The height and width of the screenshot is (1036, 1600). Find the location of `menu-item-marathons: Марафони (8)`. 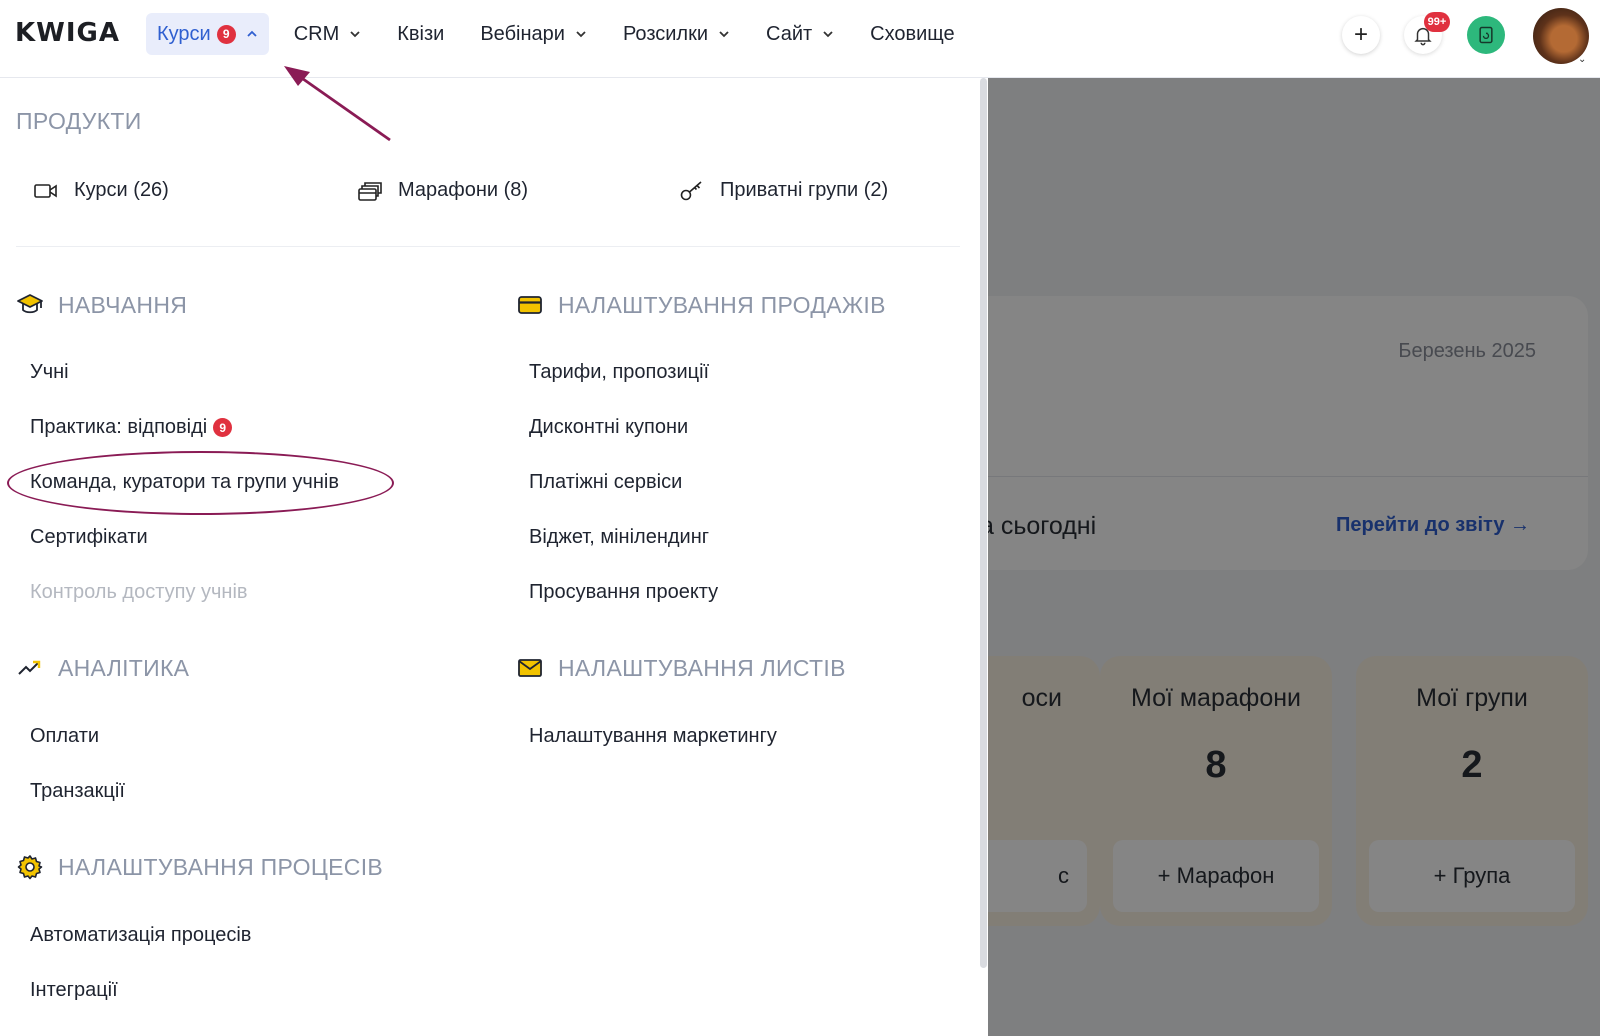

menu-item-marathons: Марафони (8) is located at coordinates (443, 190).